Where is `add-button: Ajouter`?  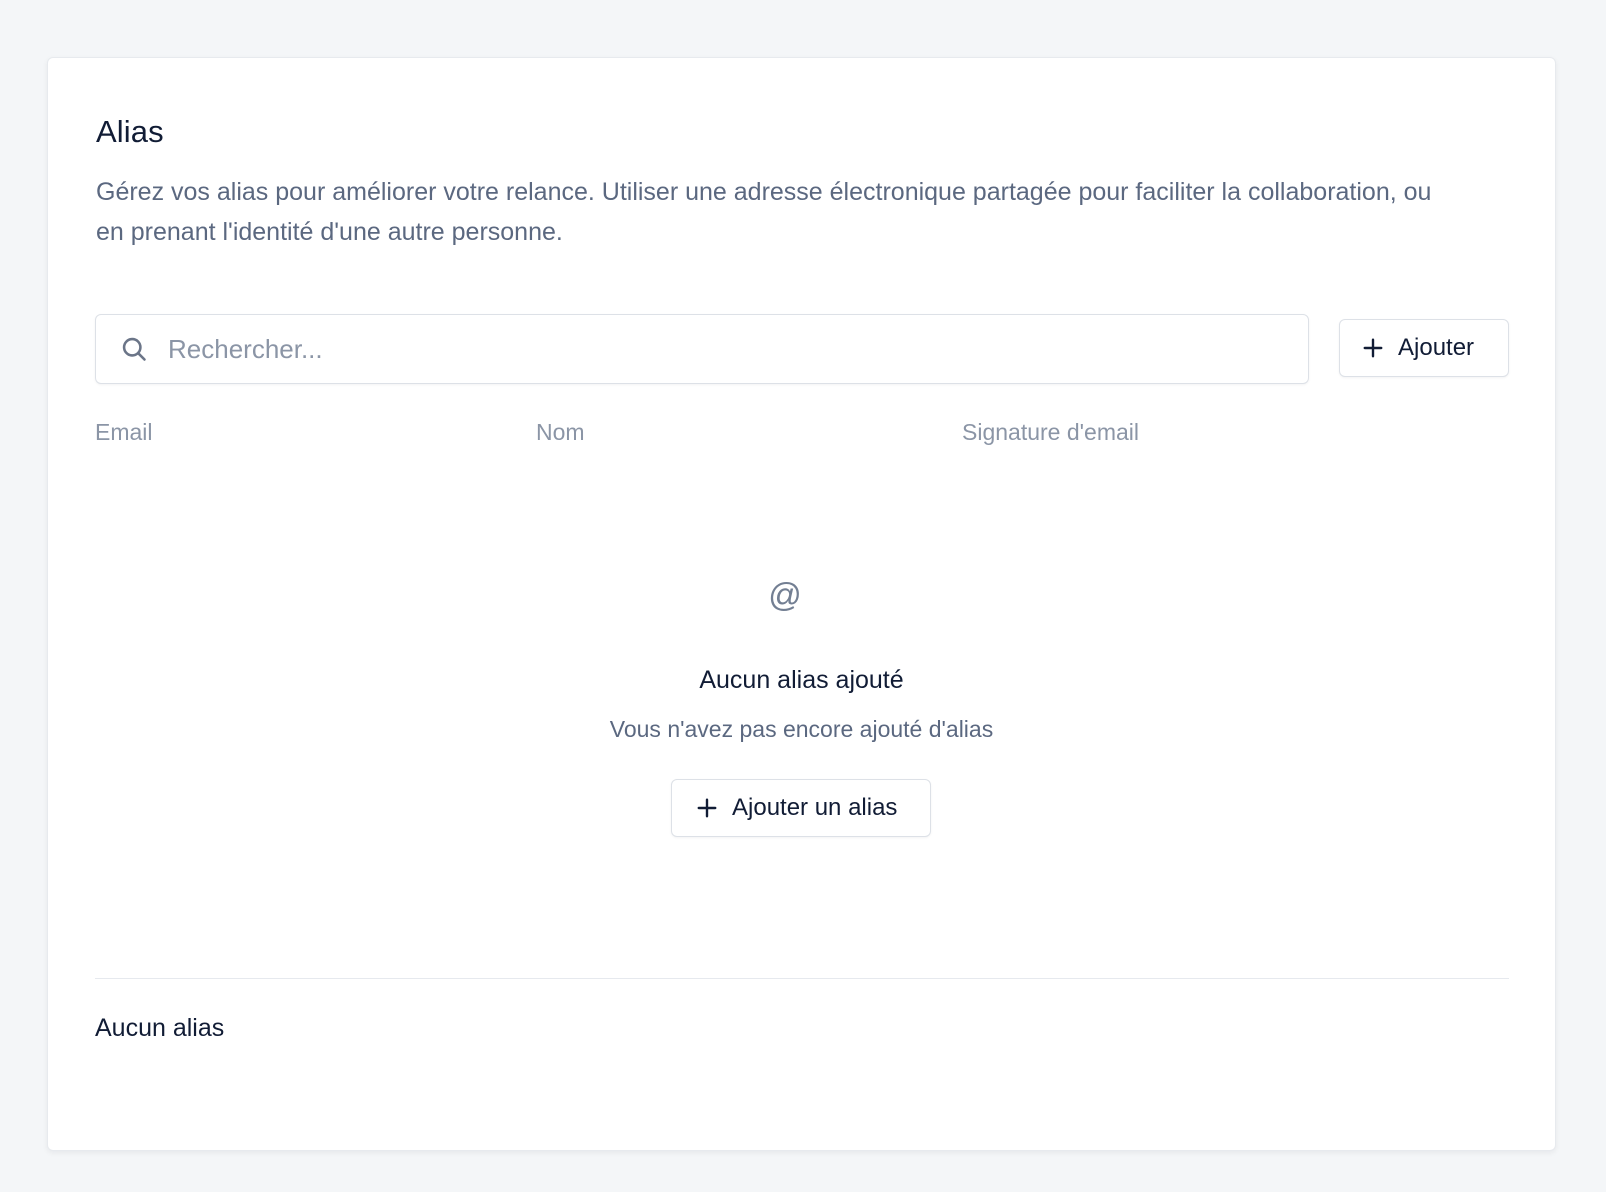 add-button: Ajouter is located at coordinates (1424, 348).